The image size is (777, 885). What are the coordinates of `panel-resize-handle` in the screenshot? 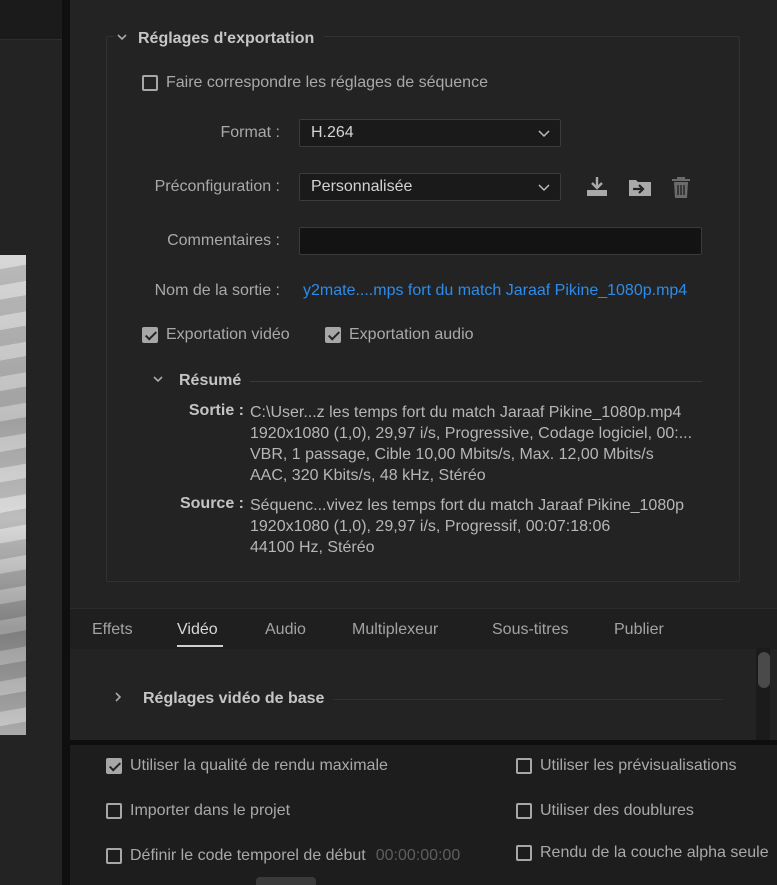 It's located at (286, 881).